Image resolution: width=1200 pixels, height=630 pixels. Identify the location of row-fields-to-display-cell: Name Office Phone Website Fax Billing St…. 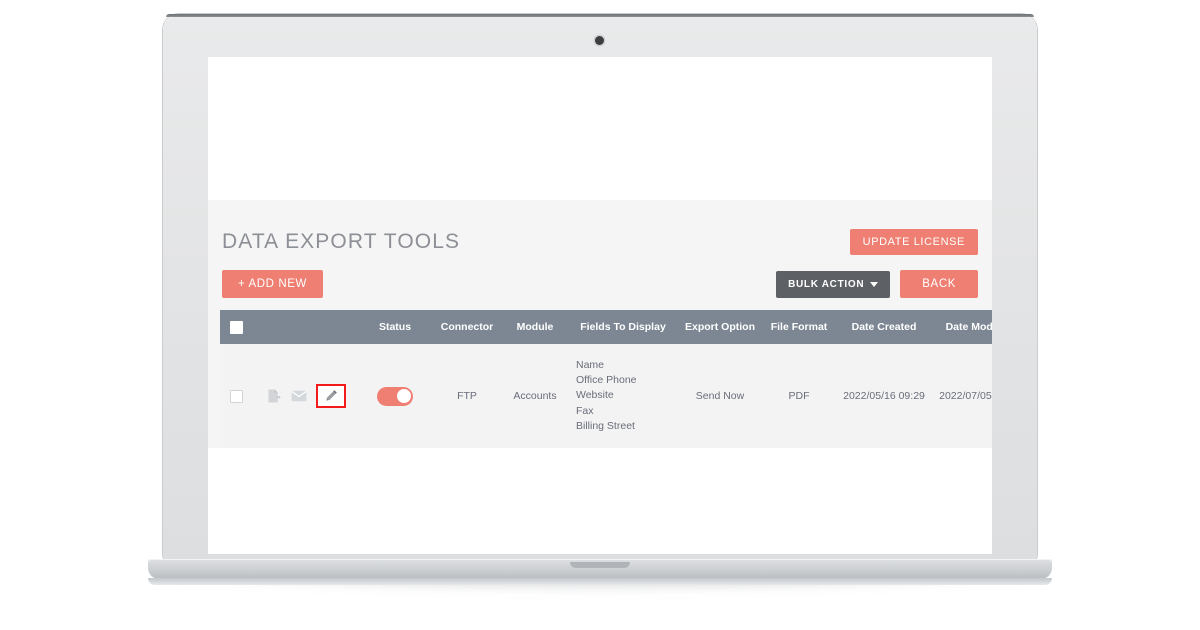
(623, 396).